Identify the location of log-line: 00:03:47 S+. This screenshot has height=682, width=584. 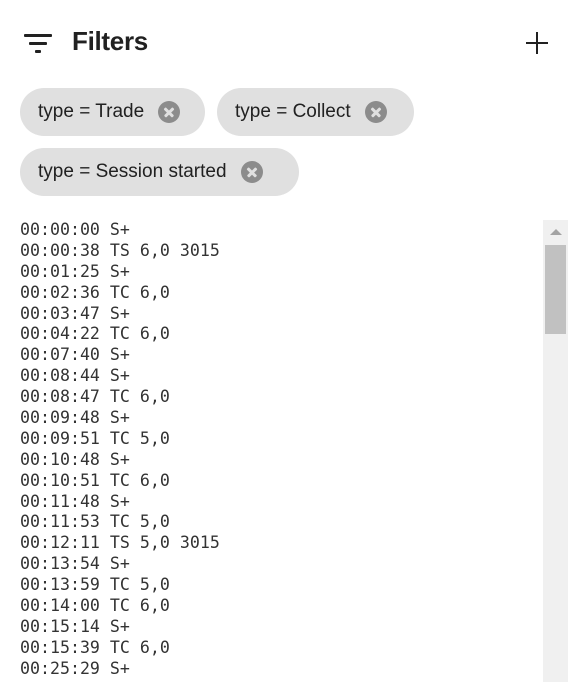
(75, 313).